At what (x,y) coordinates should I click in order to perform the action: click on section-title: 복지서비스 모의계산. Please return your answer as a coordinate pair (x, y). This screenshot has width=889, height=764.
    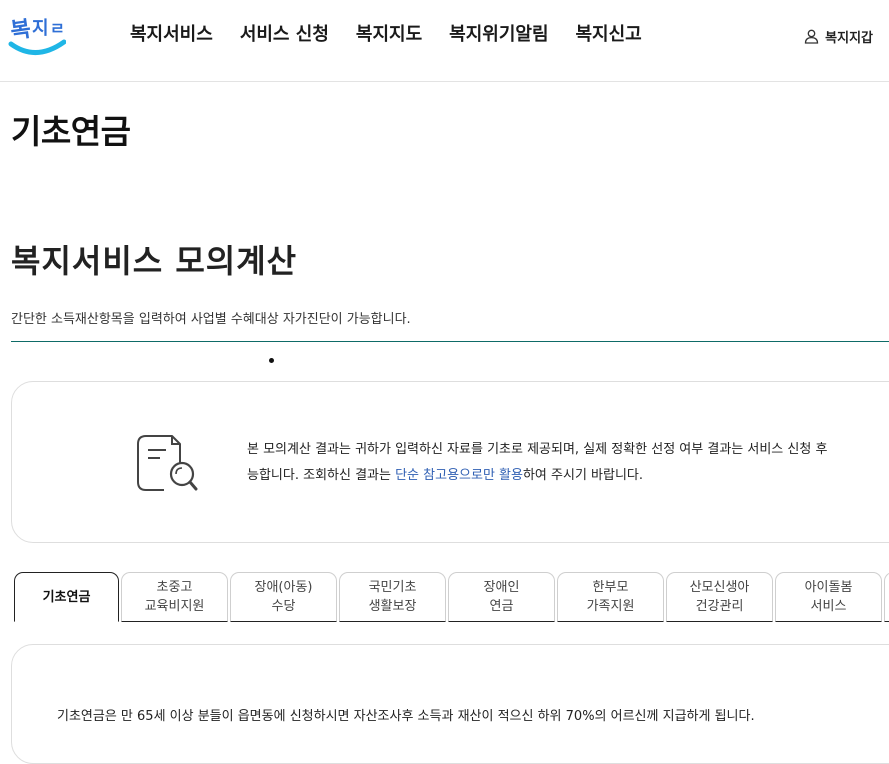
    Looking at the image, I should click on (154, 261).